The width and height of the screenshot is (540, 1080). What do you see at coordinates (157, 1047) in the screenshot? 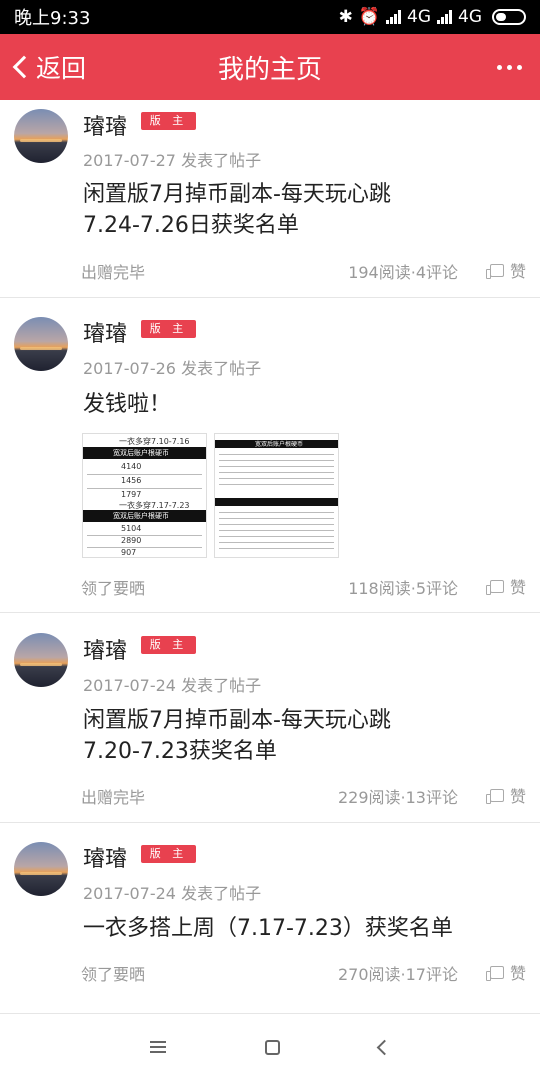
I see `menu-icon` at bounding box center [157, 1047].